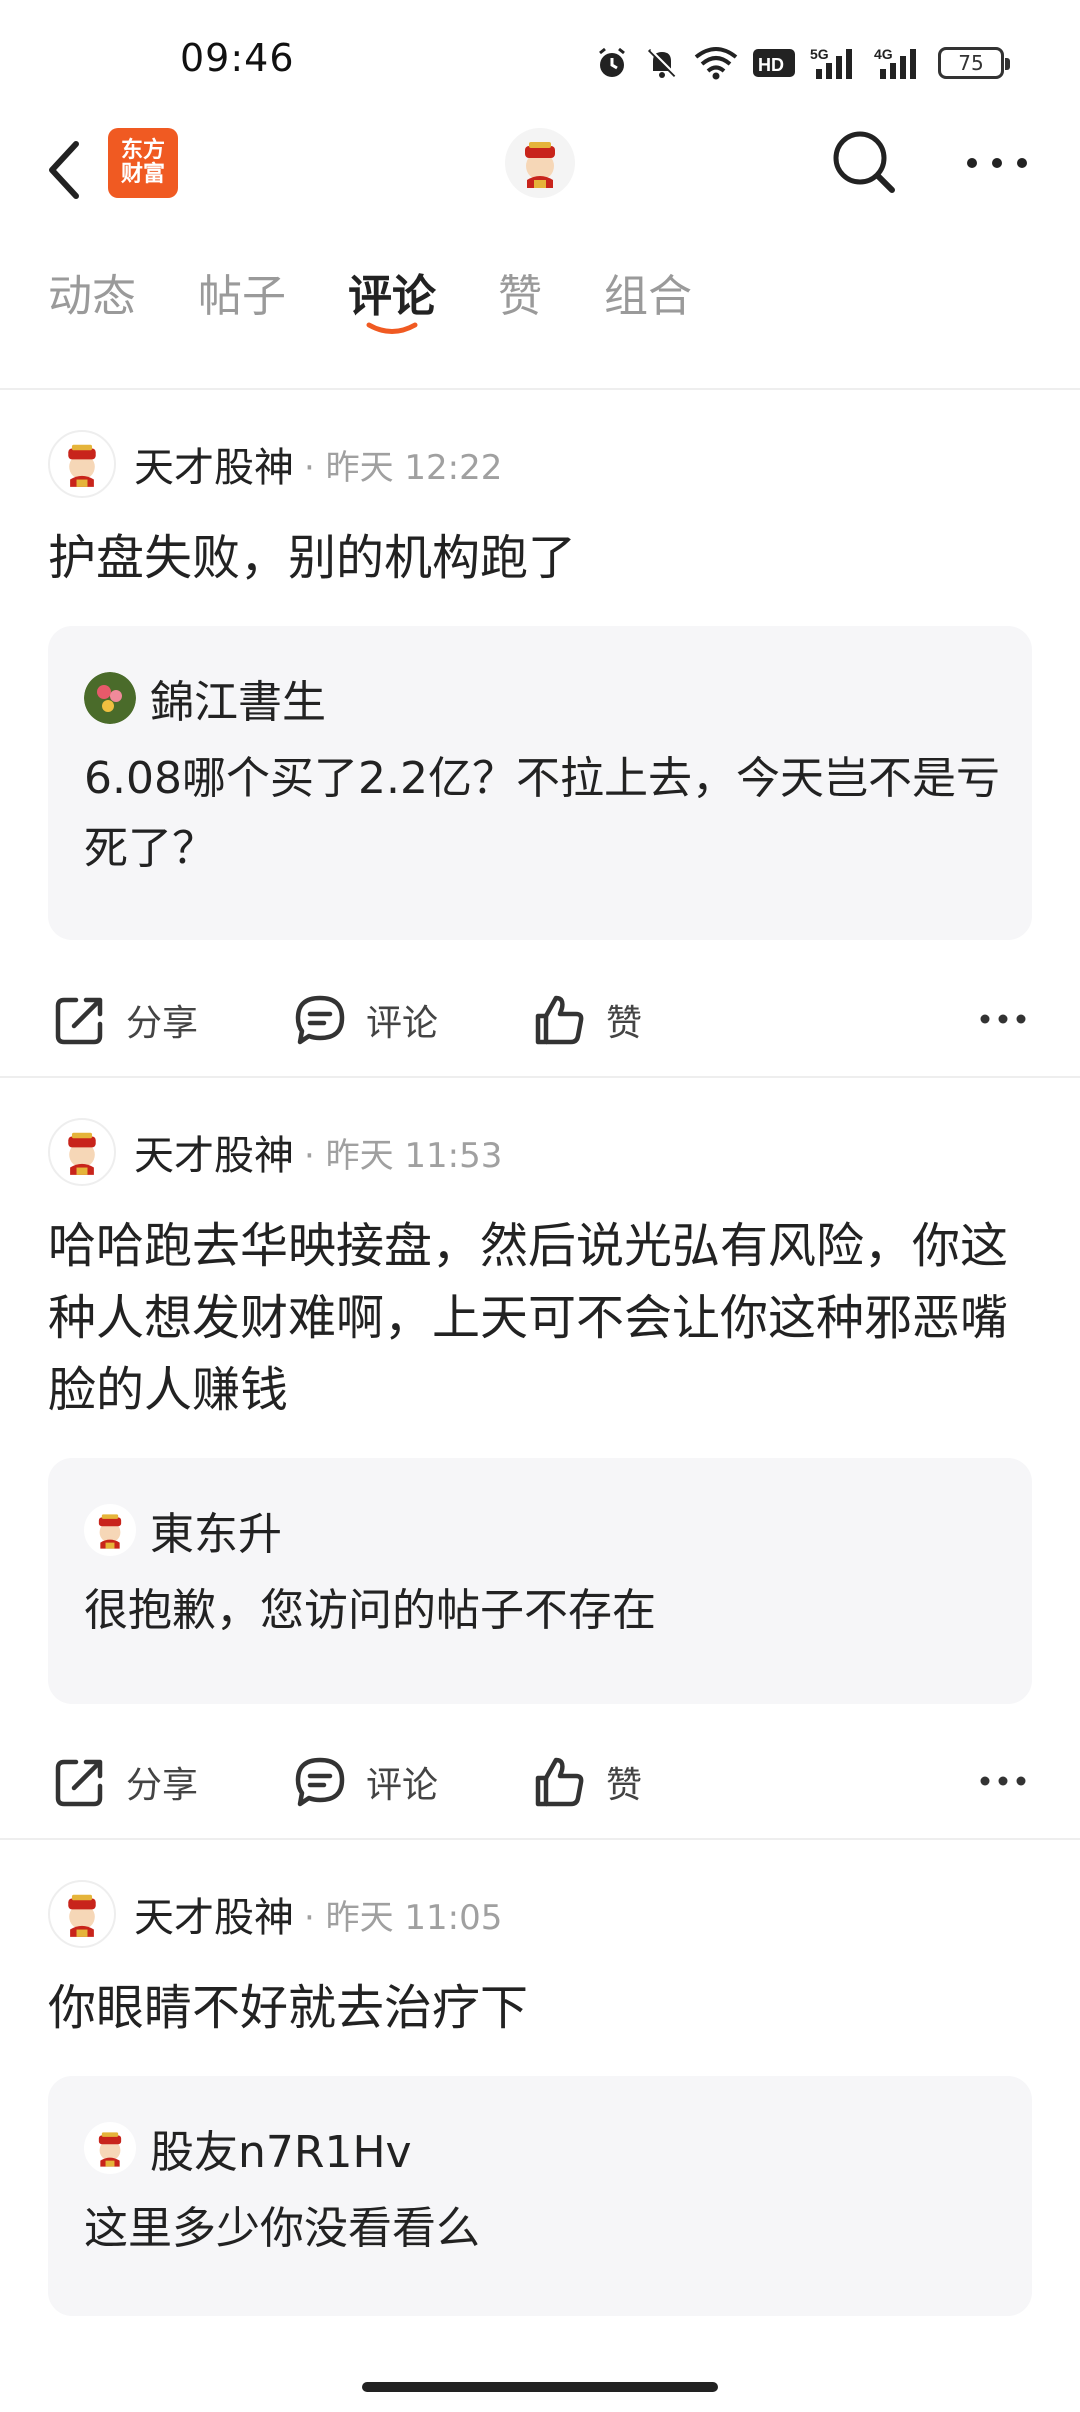 Image resolution: width=1080 pixels, height=2412 pixels. I want to click on app-logo: 东方 财富, so click(143, 163).